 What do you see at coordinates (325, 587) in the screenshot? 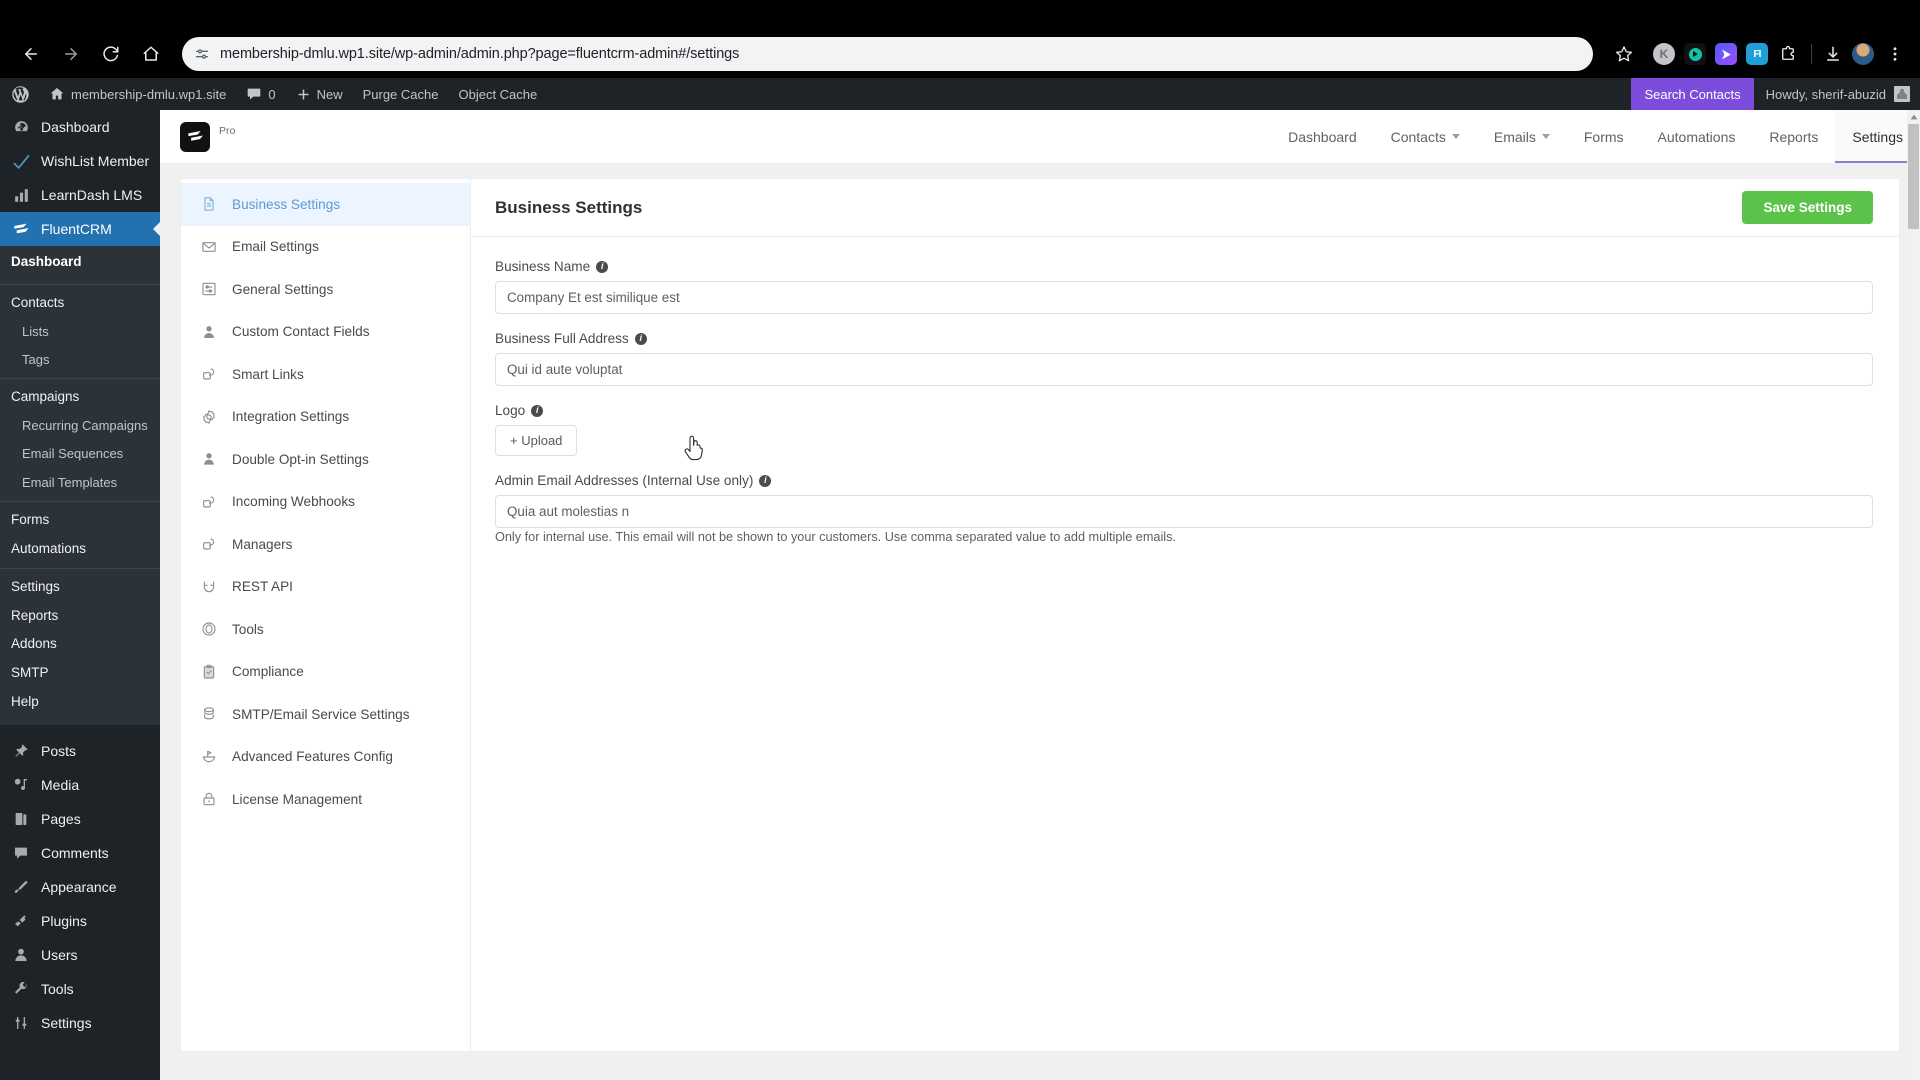
I see `settings-nav-rest-api: REST API` at bounding box center [325, 587].